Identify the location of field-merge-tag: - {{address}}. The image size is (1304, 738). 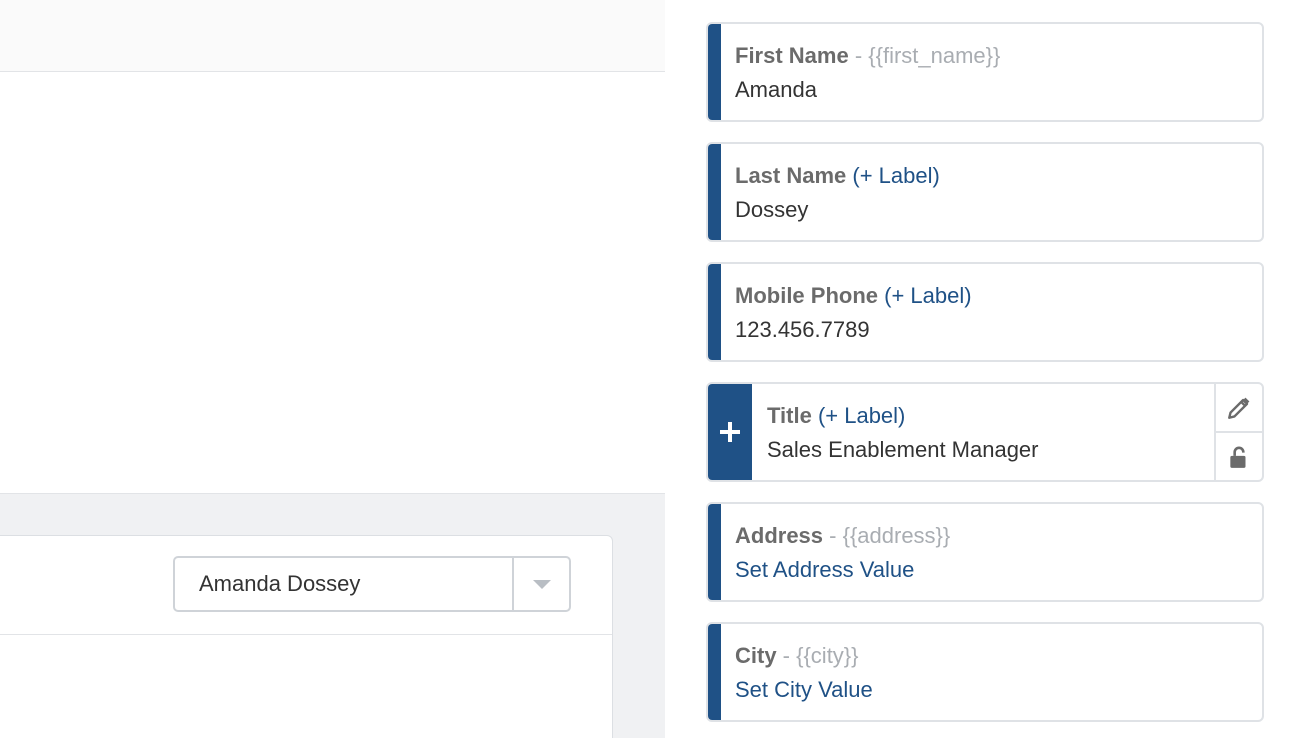
(887, 535).